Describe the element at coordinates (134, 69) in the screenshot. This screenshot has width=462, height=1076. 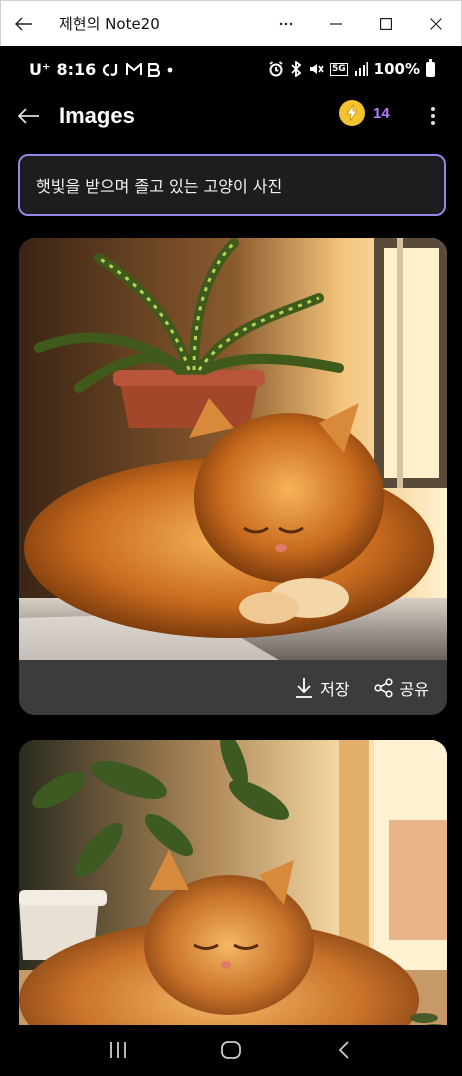
I see `gmail-icon` at that location.